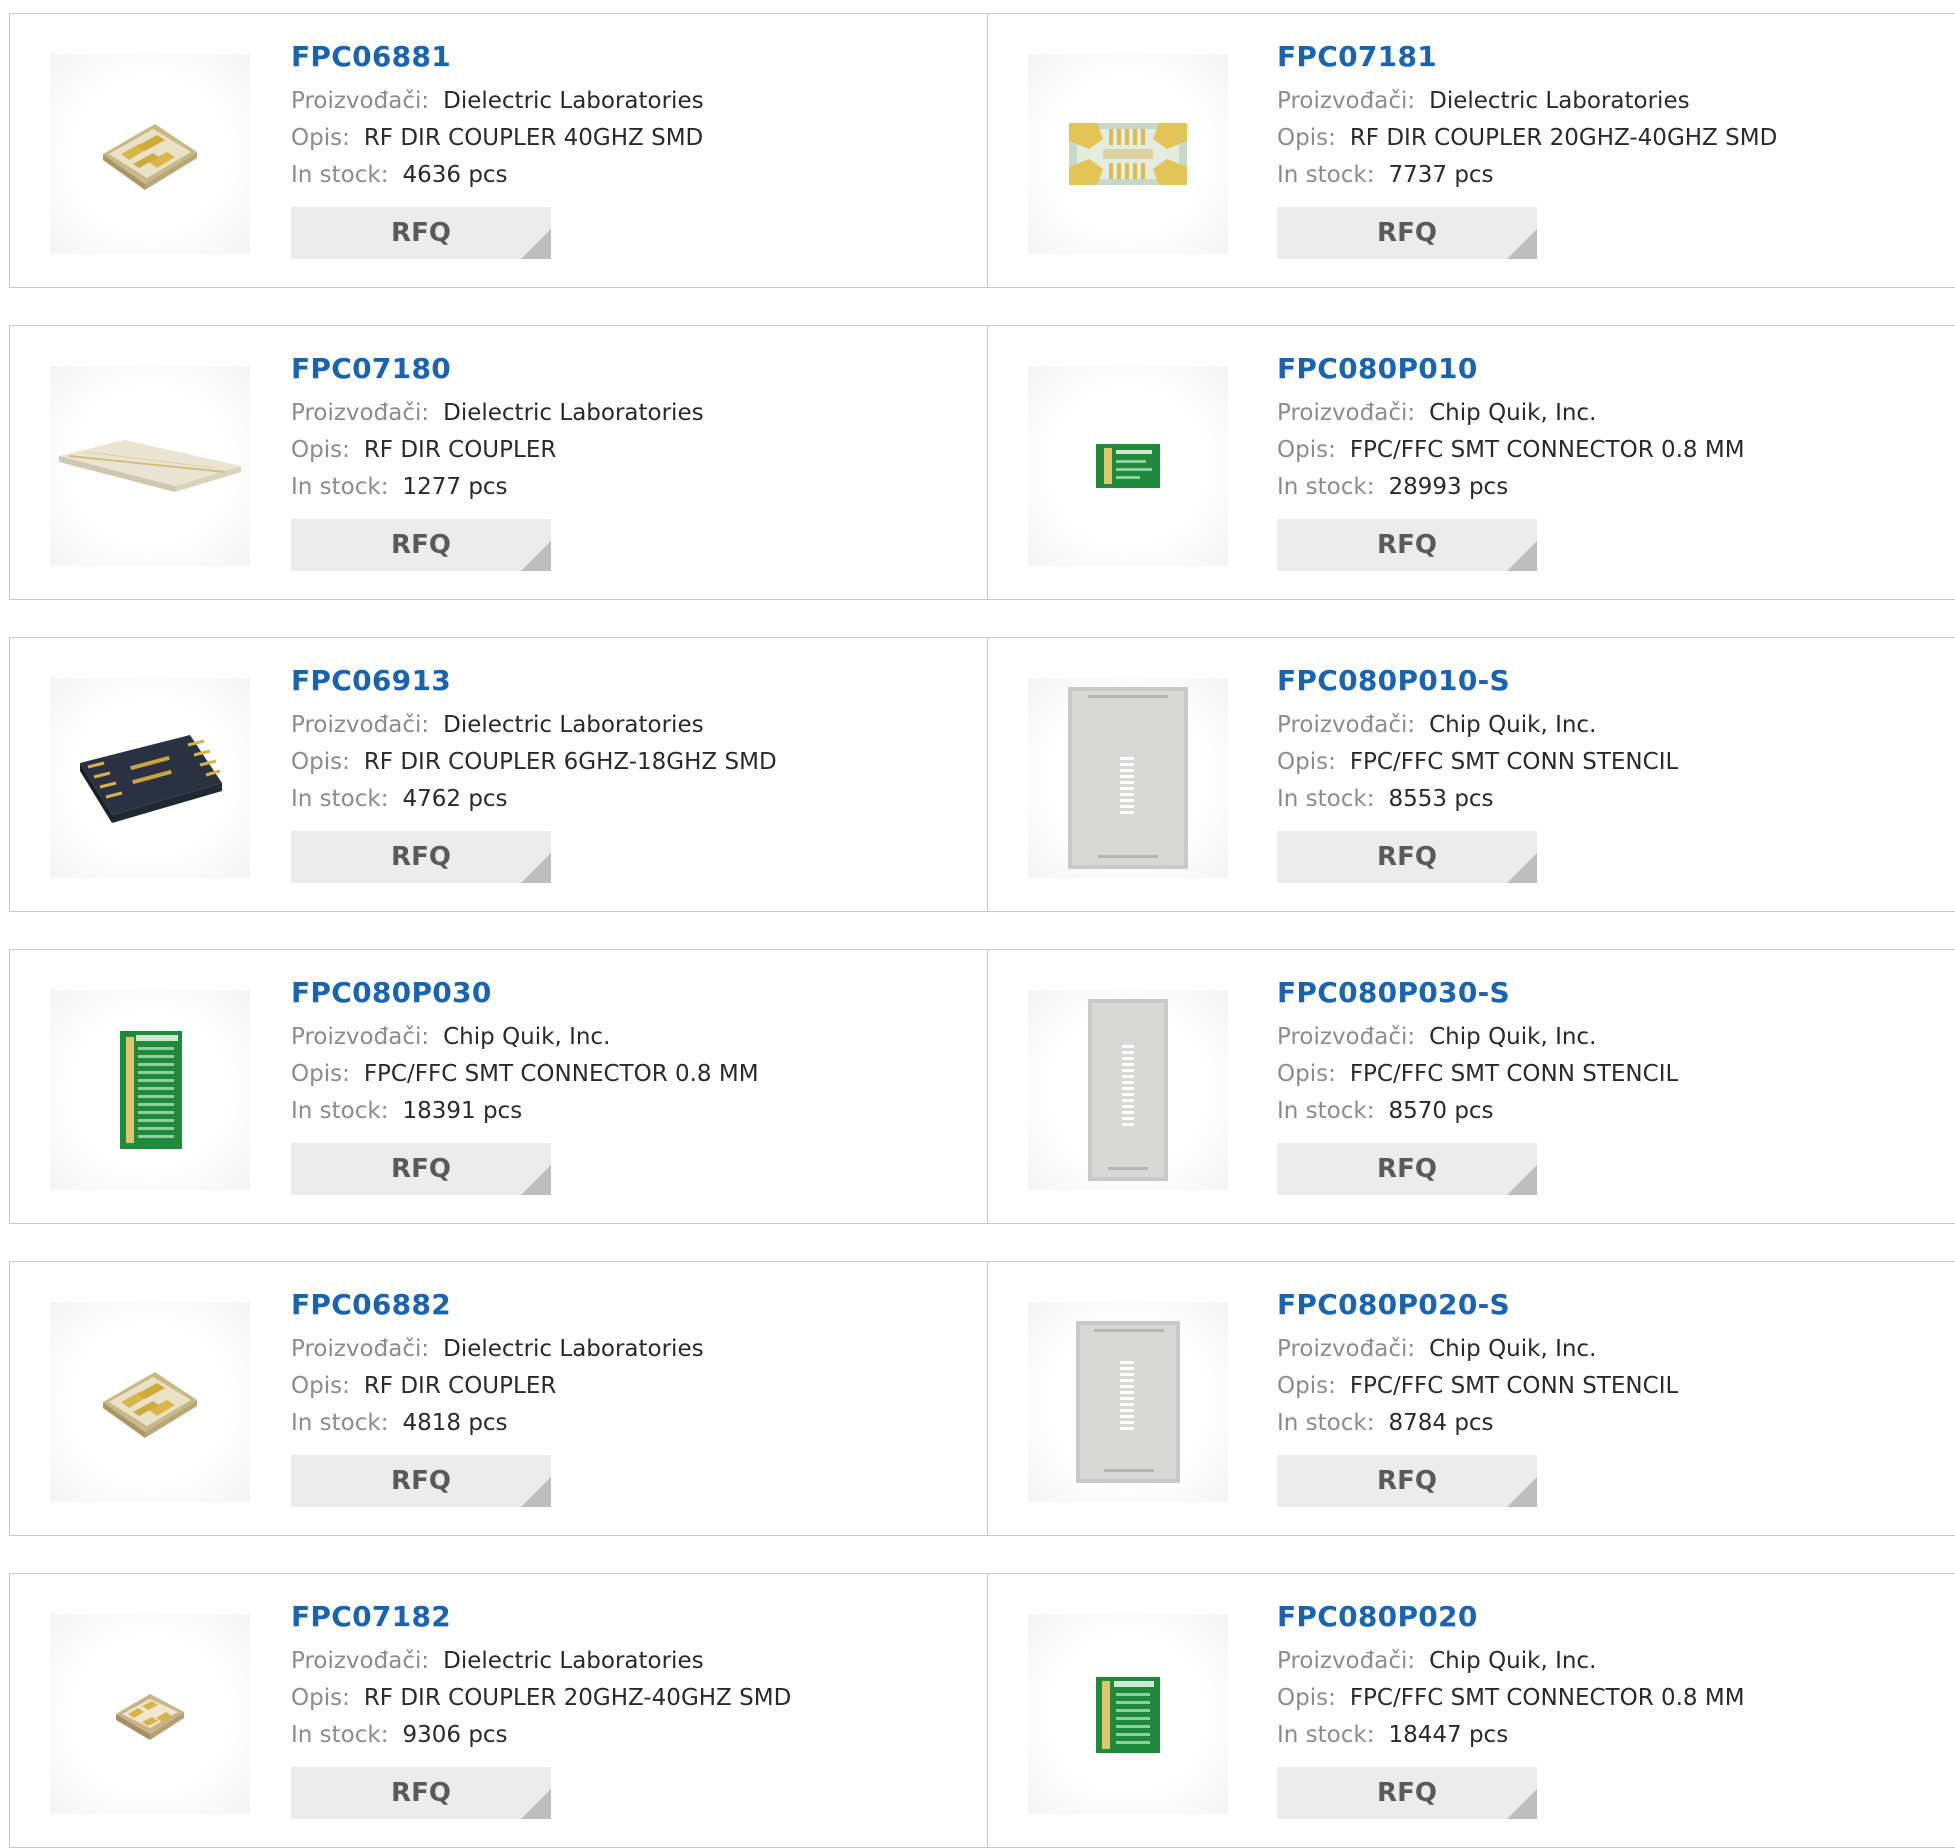 This screenshot has width=1955, height=1848. Describe the element at coordinates (534, 799) in the screenshot. I see `stock-line: In stock: 4762 pcs` at that location.